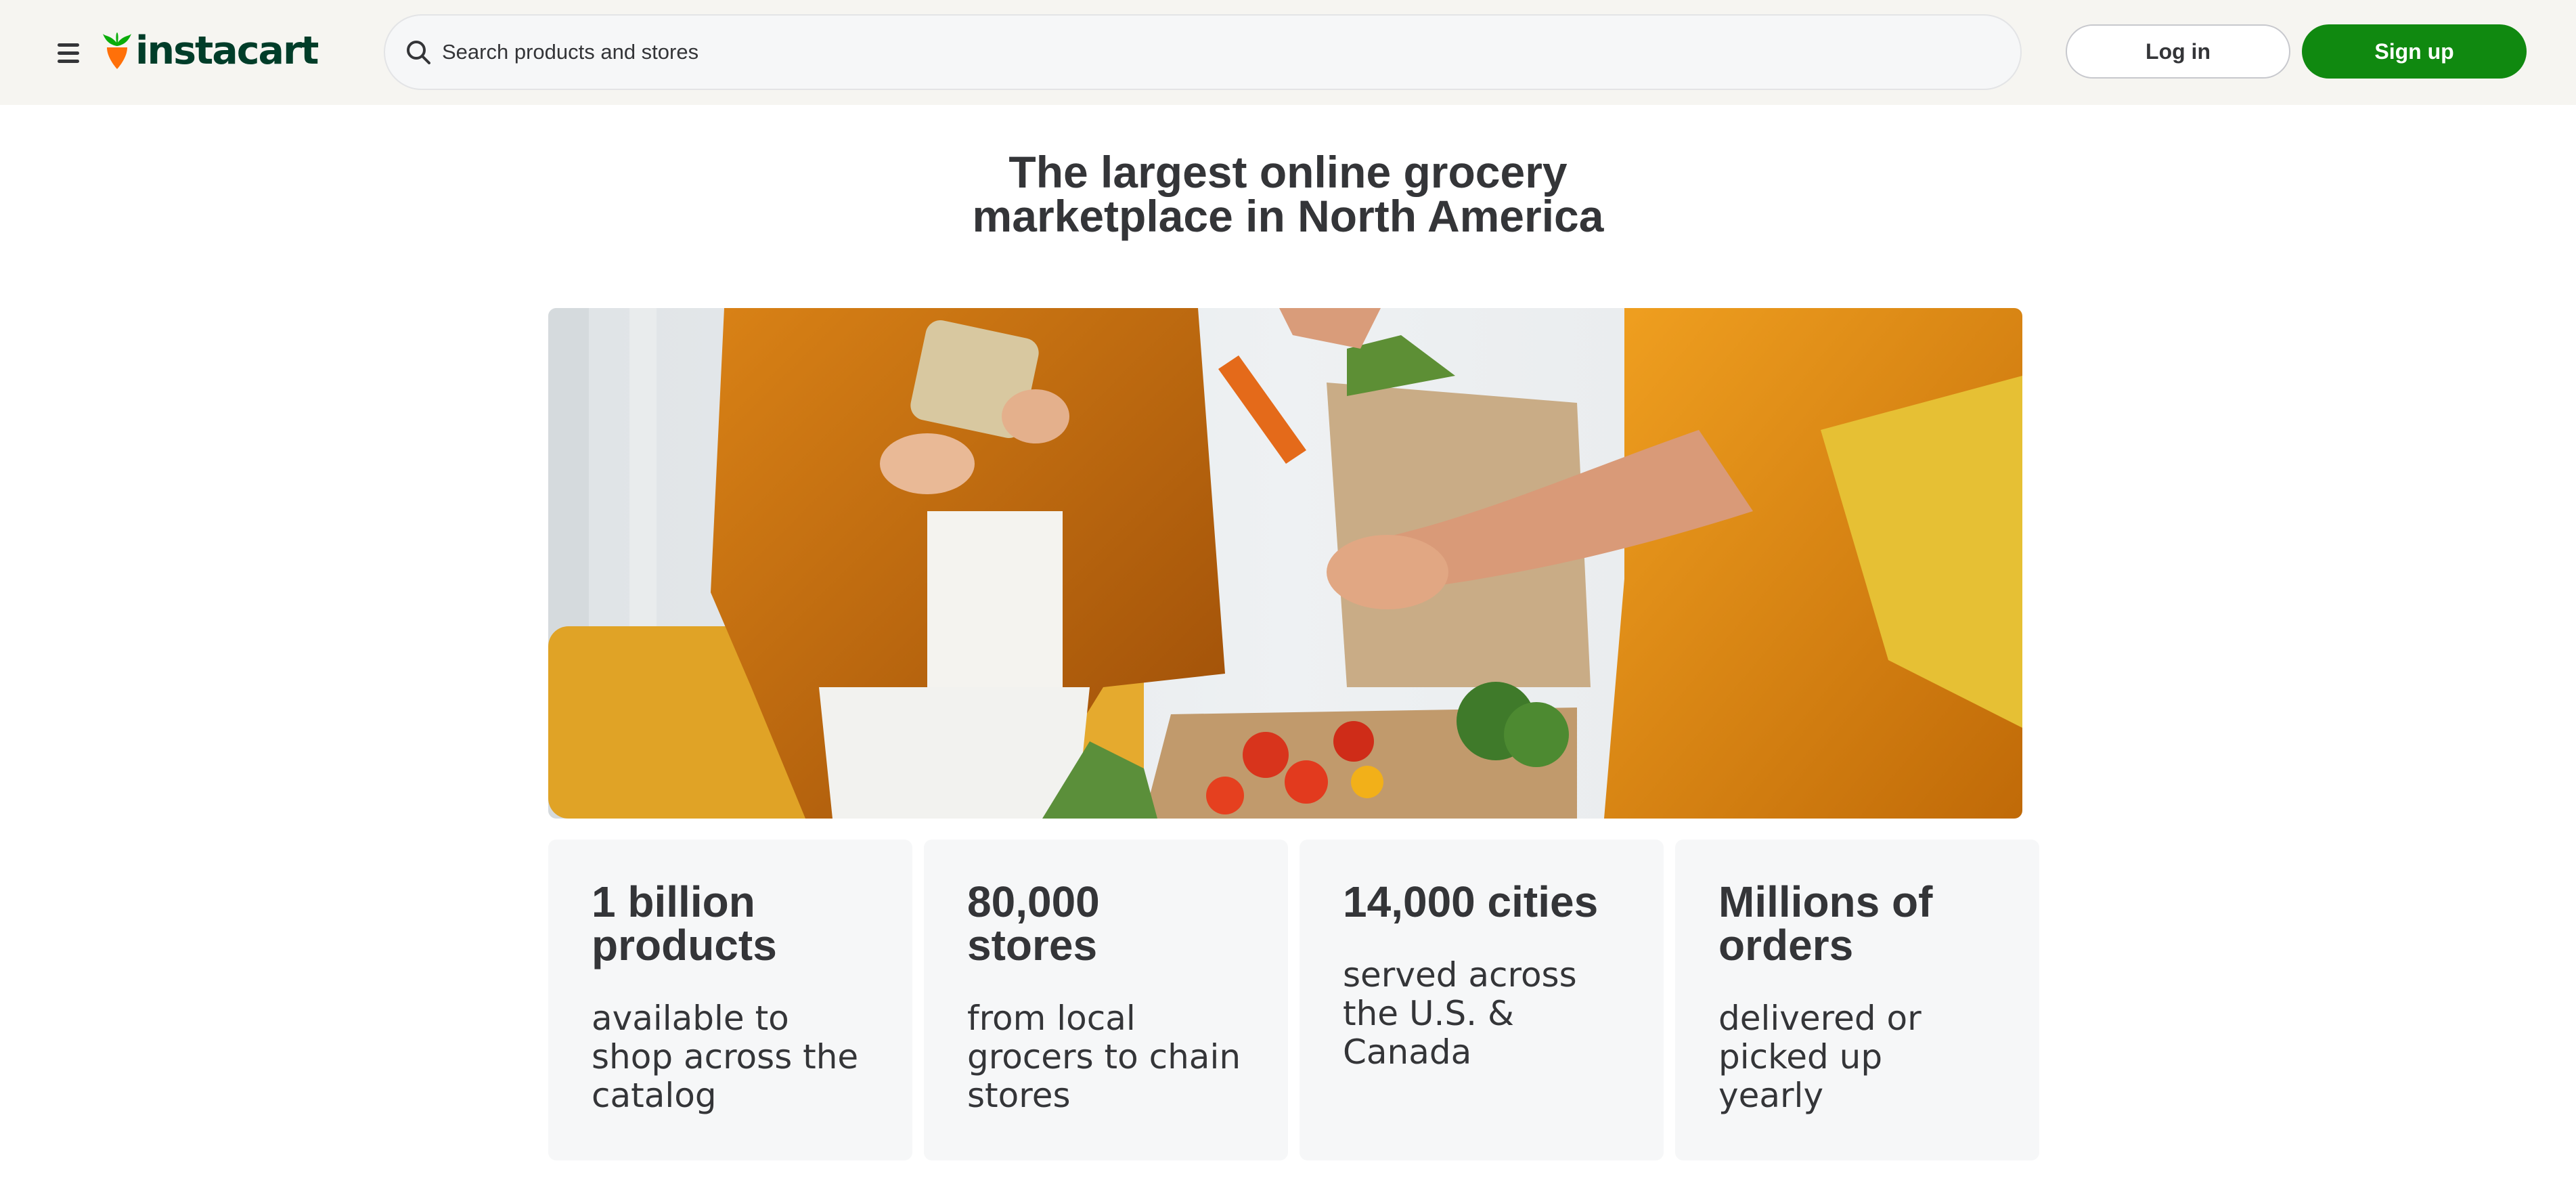 This screenshot has width=2576, height=1197. Describe the element at coordinates (1104, 1057) in the screenshot. I see `stat-description: from local grocers to chain stores` at that location.